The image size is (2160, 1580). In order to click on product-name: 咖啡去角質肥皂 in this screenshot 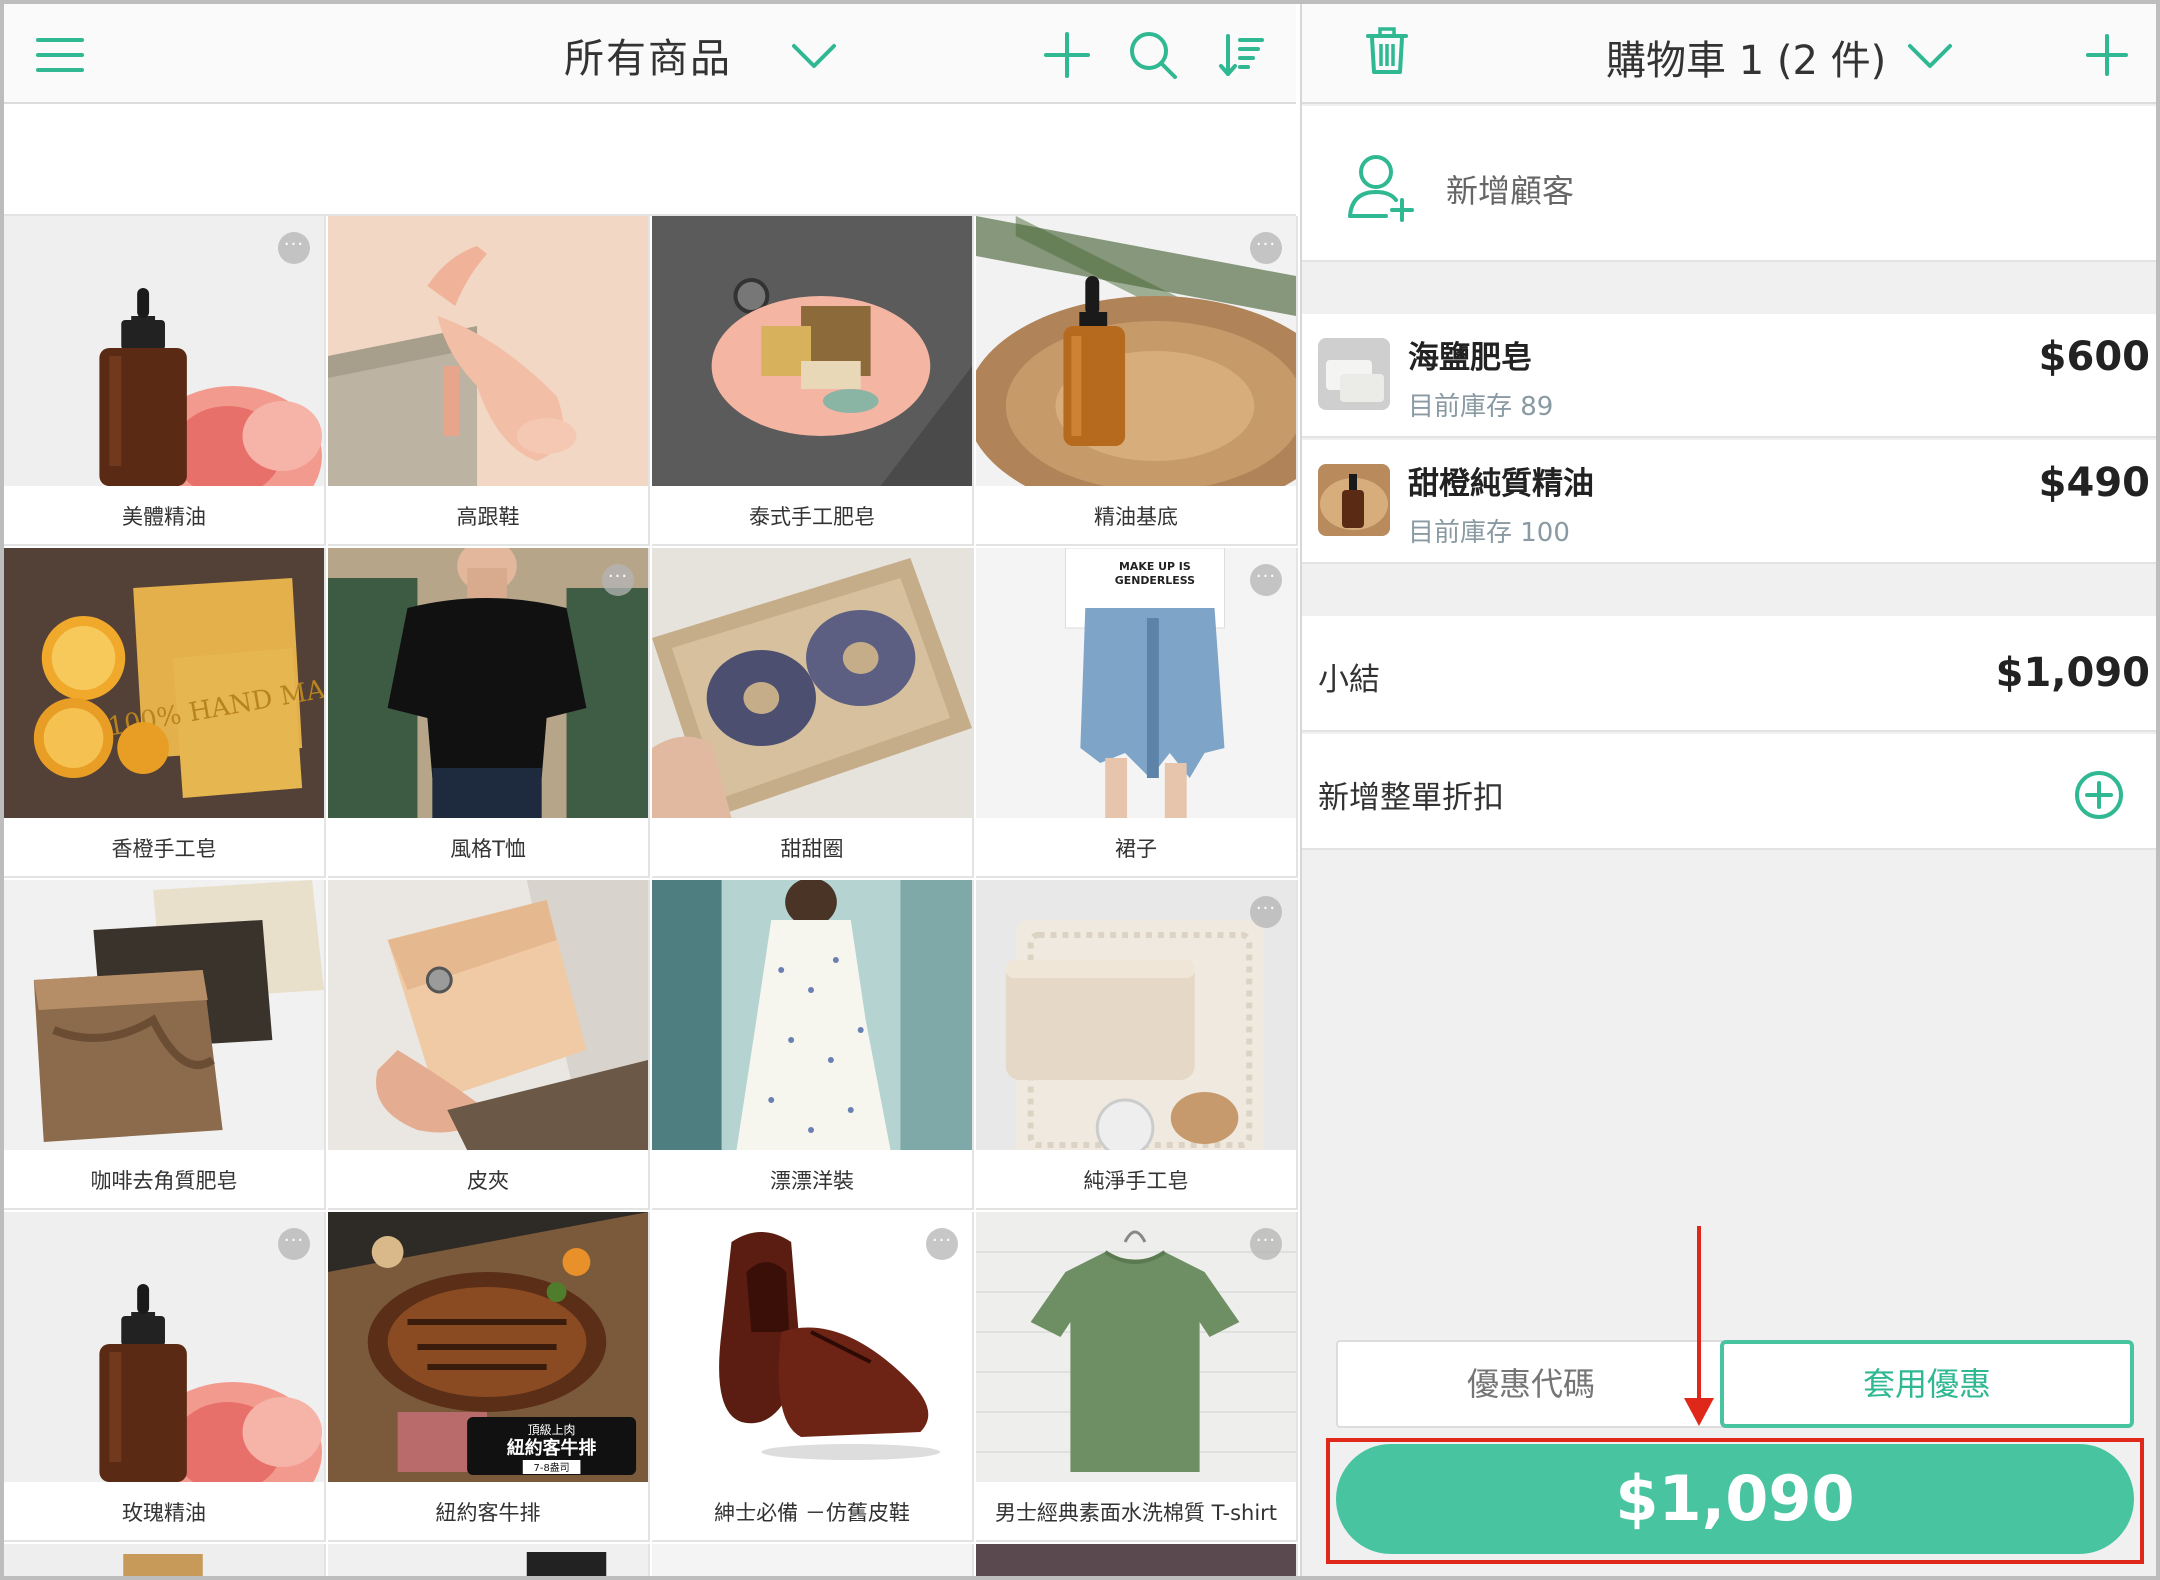, I will do `click(164, 1181)`.